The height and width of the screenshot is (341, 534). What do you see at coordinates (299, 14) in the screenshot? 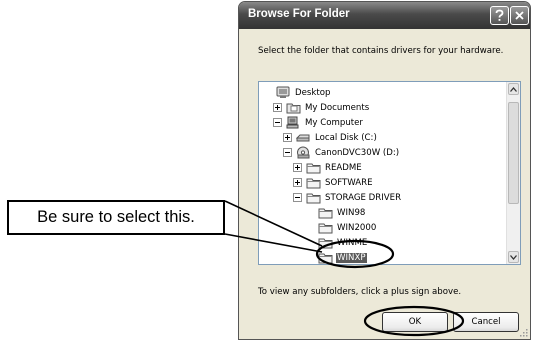
I see `dialog-title: Browse For Folder` at bounding box center [299, 14].